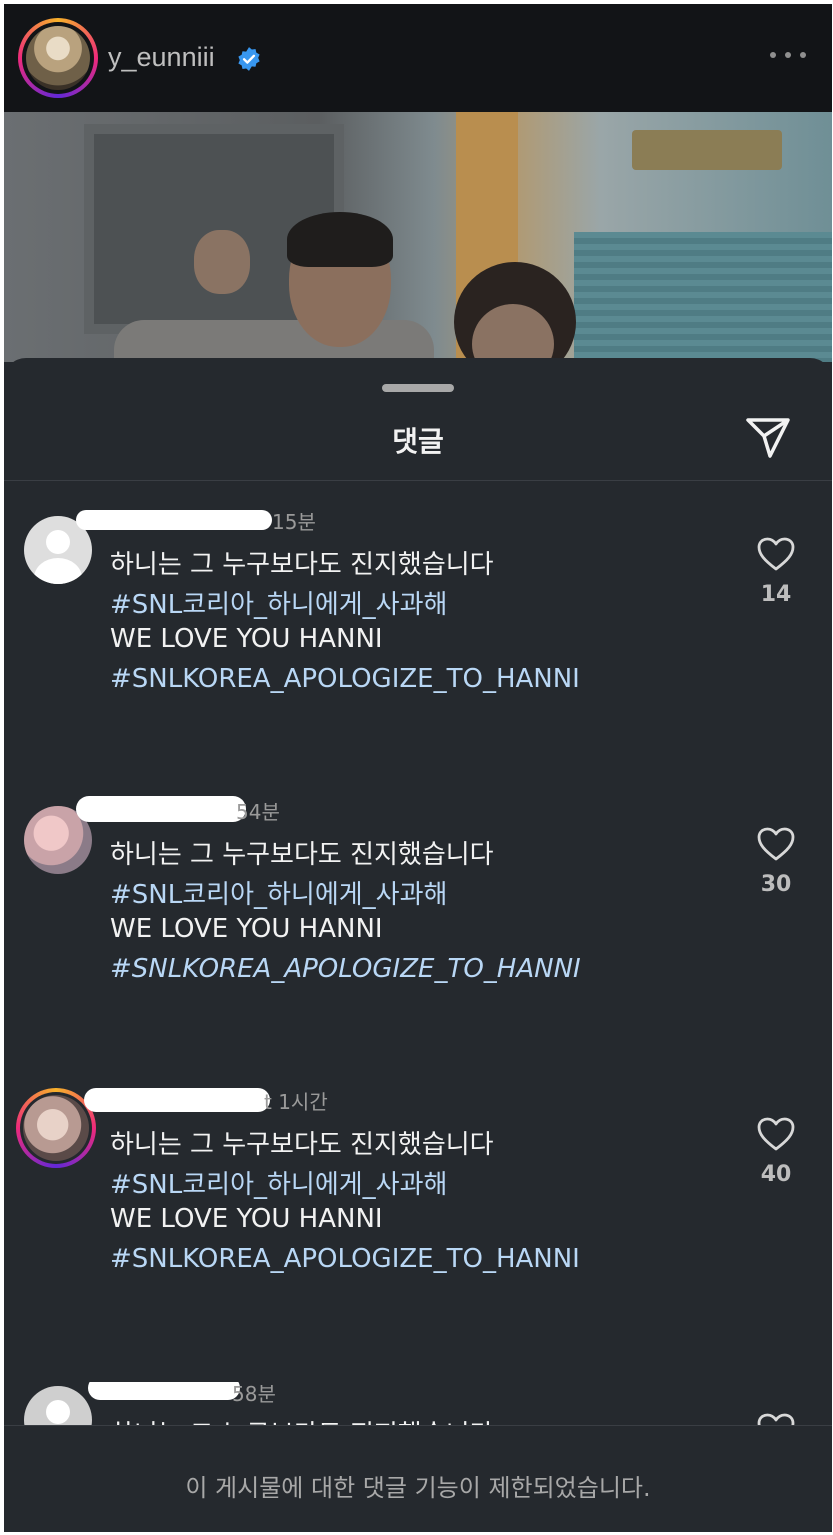 The height and width of the screenshot is (1535, 833). Describe the element at coordinates (58, 1406) in the screenshot. I see `commenter-avatar` at that location.